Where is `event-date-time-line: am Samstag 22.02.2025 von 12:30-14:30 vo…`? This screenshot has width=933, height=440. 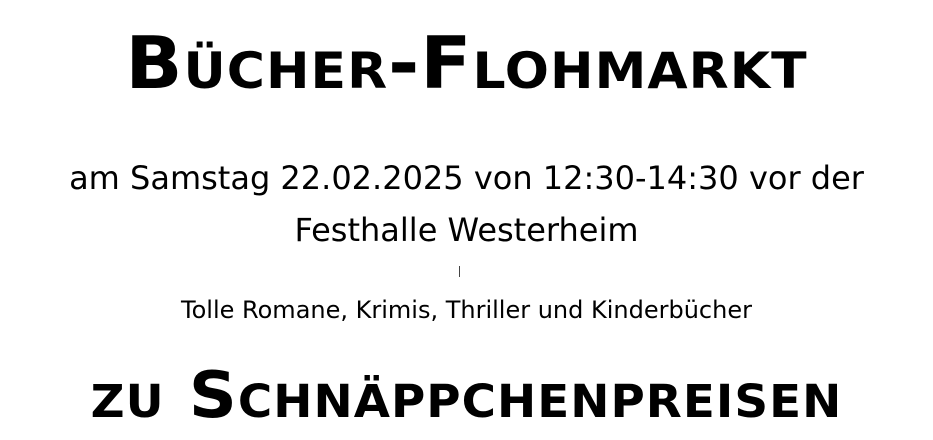 event-date-time-line: am Samstag 22.02.2025 von 12:30-14:30 vo… is located at coordinates (466, 178).